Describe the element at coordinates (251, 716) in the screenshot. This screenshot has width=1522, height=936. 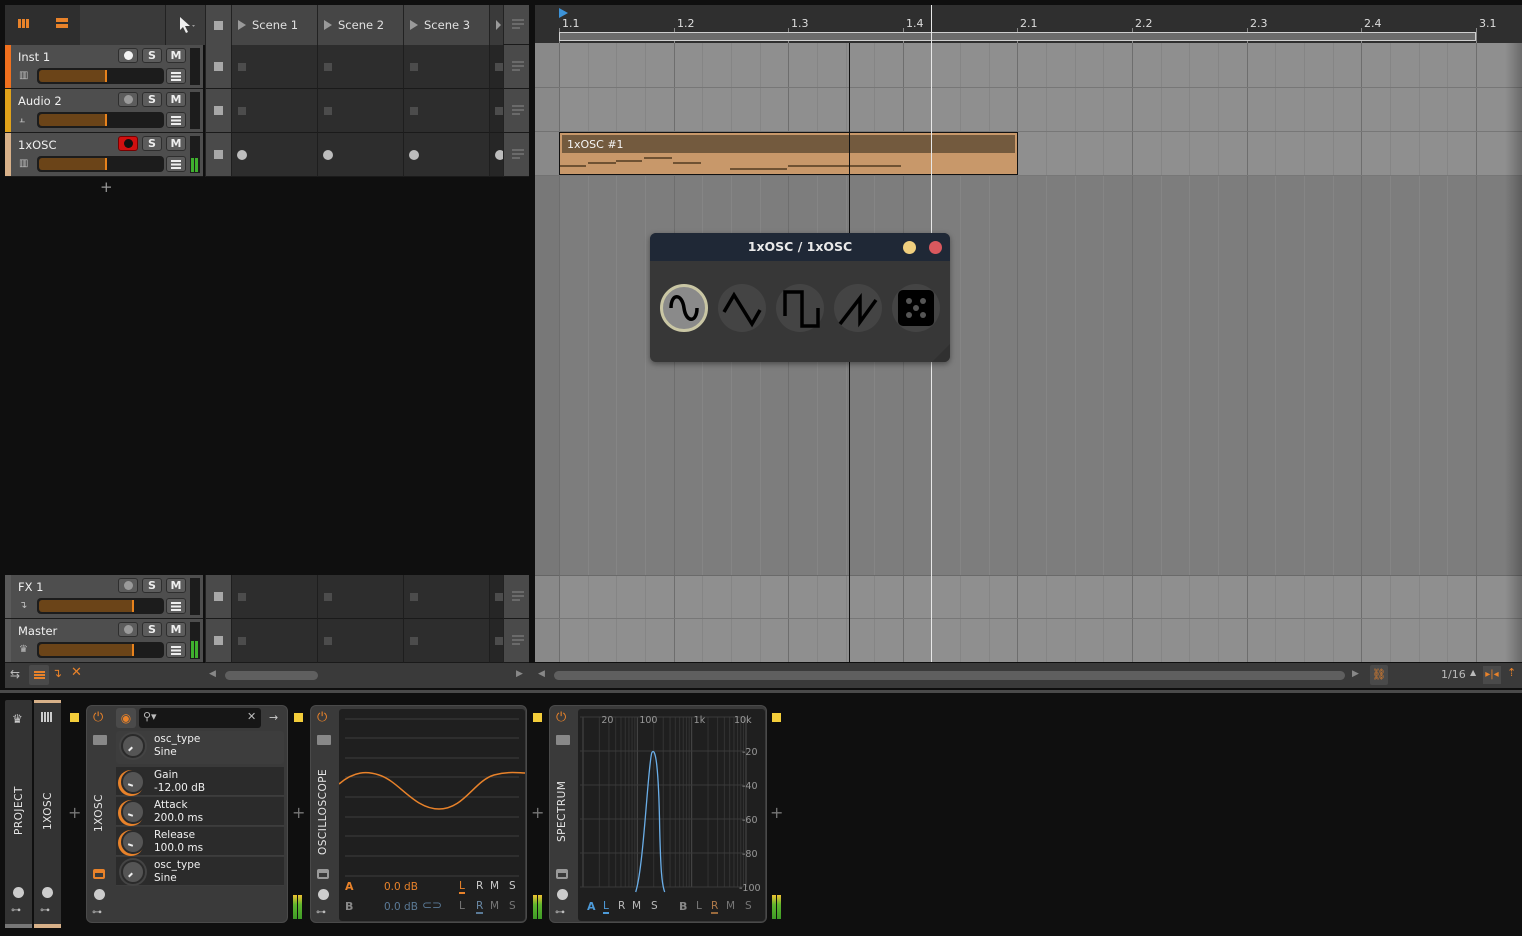
I see `clear-search-icon: ✕` at that location.